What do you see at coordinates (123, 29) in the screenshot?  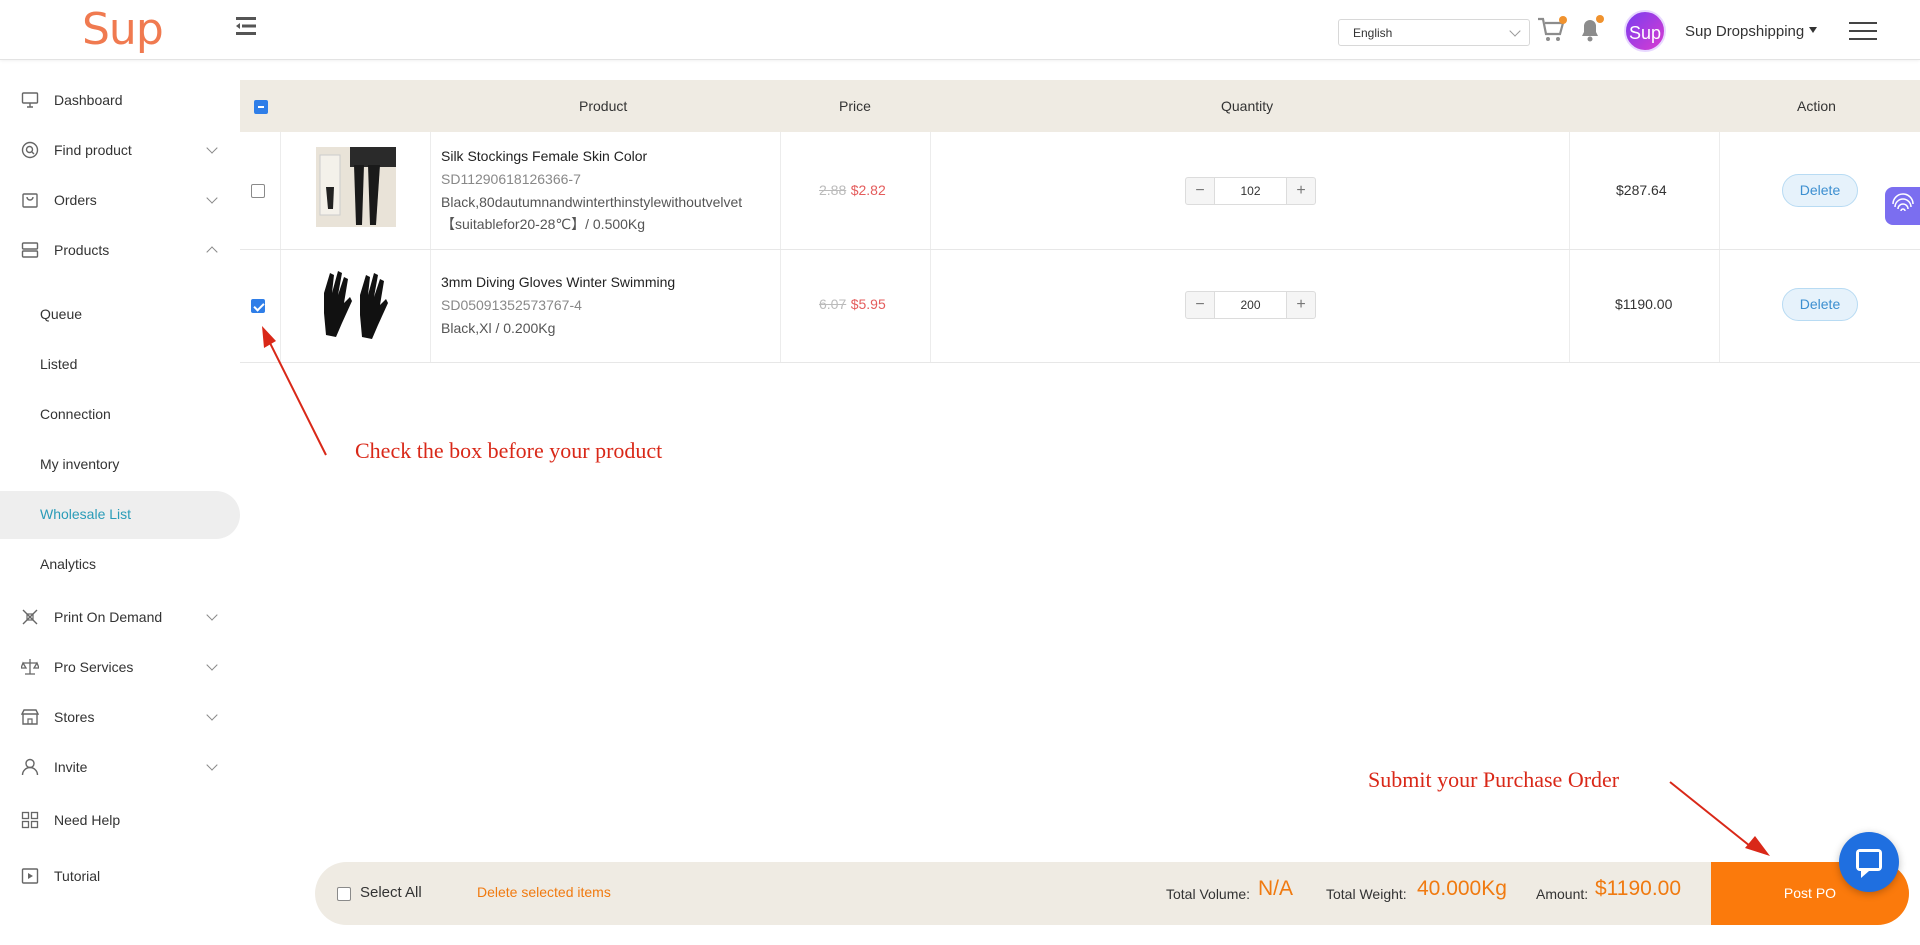 I see `logo: Sup` at bounding box center [123, 29].